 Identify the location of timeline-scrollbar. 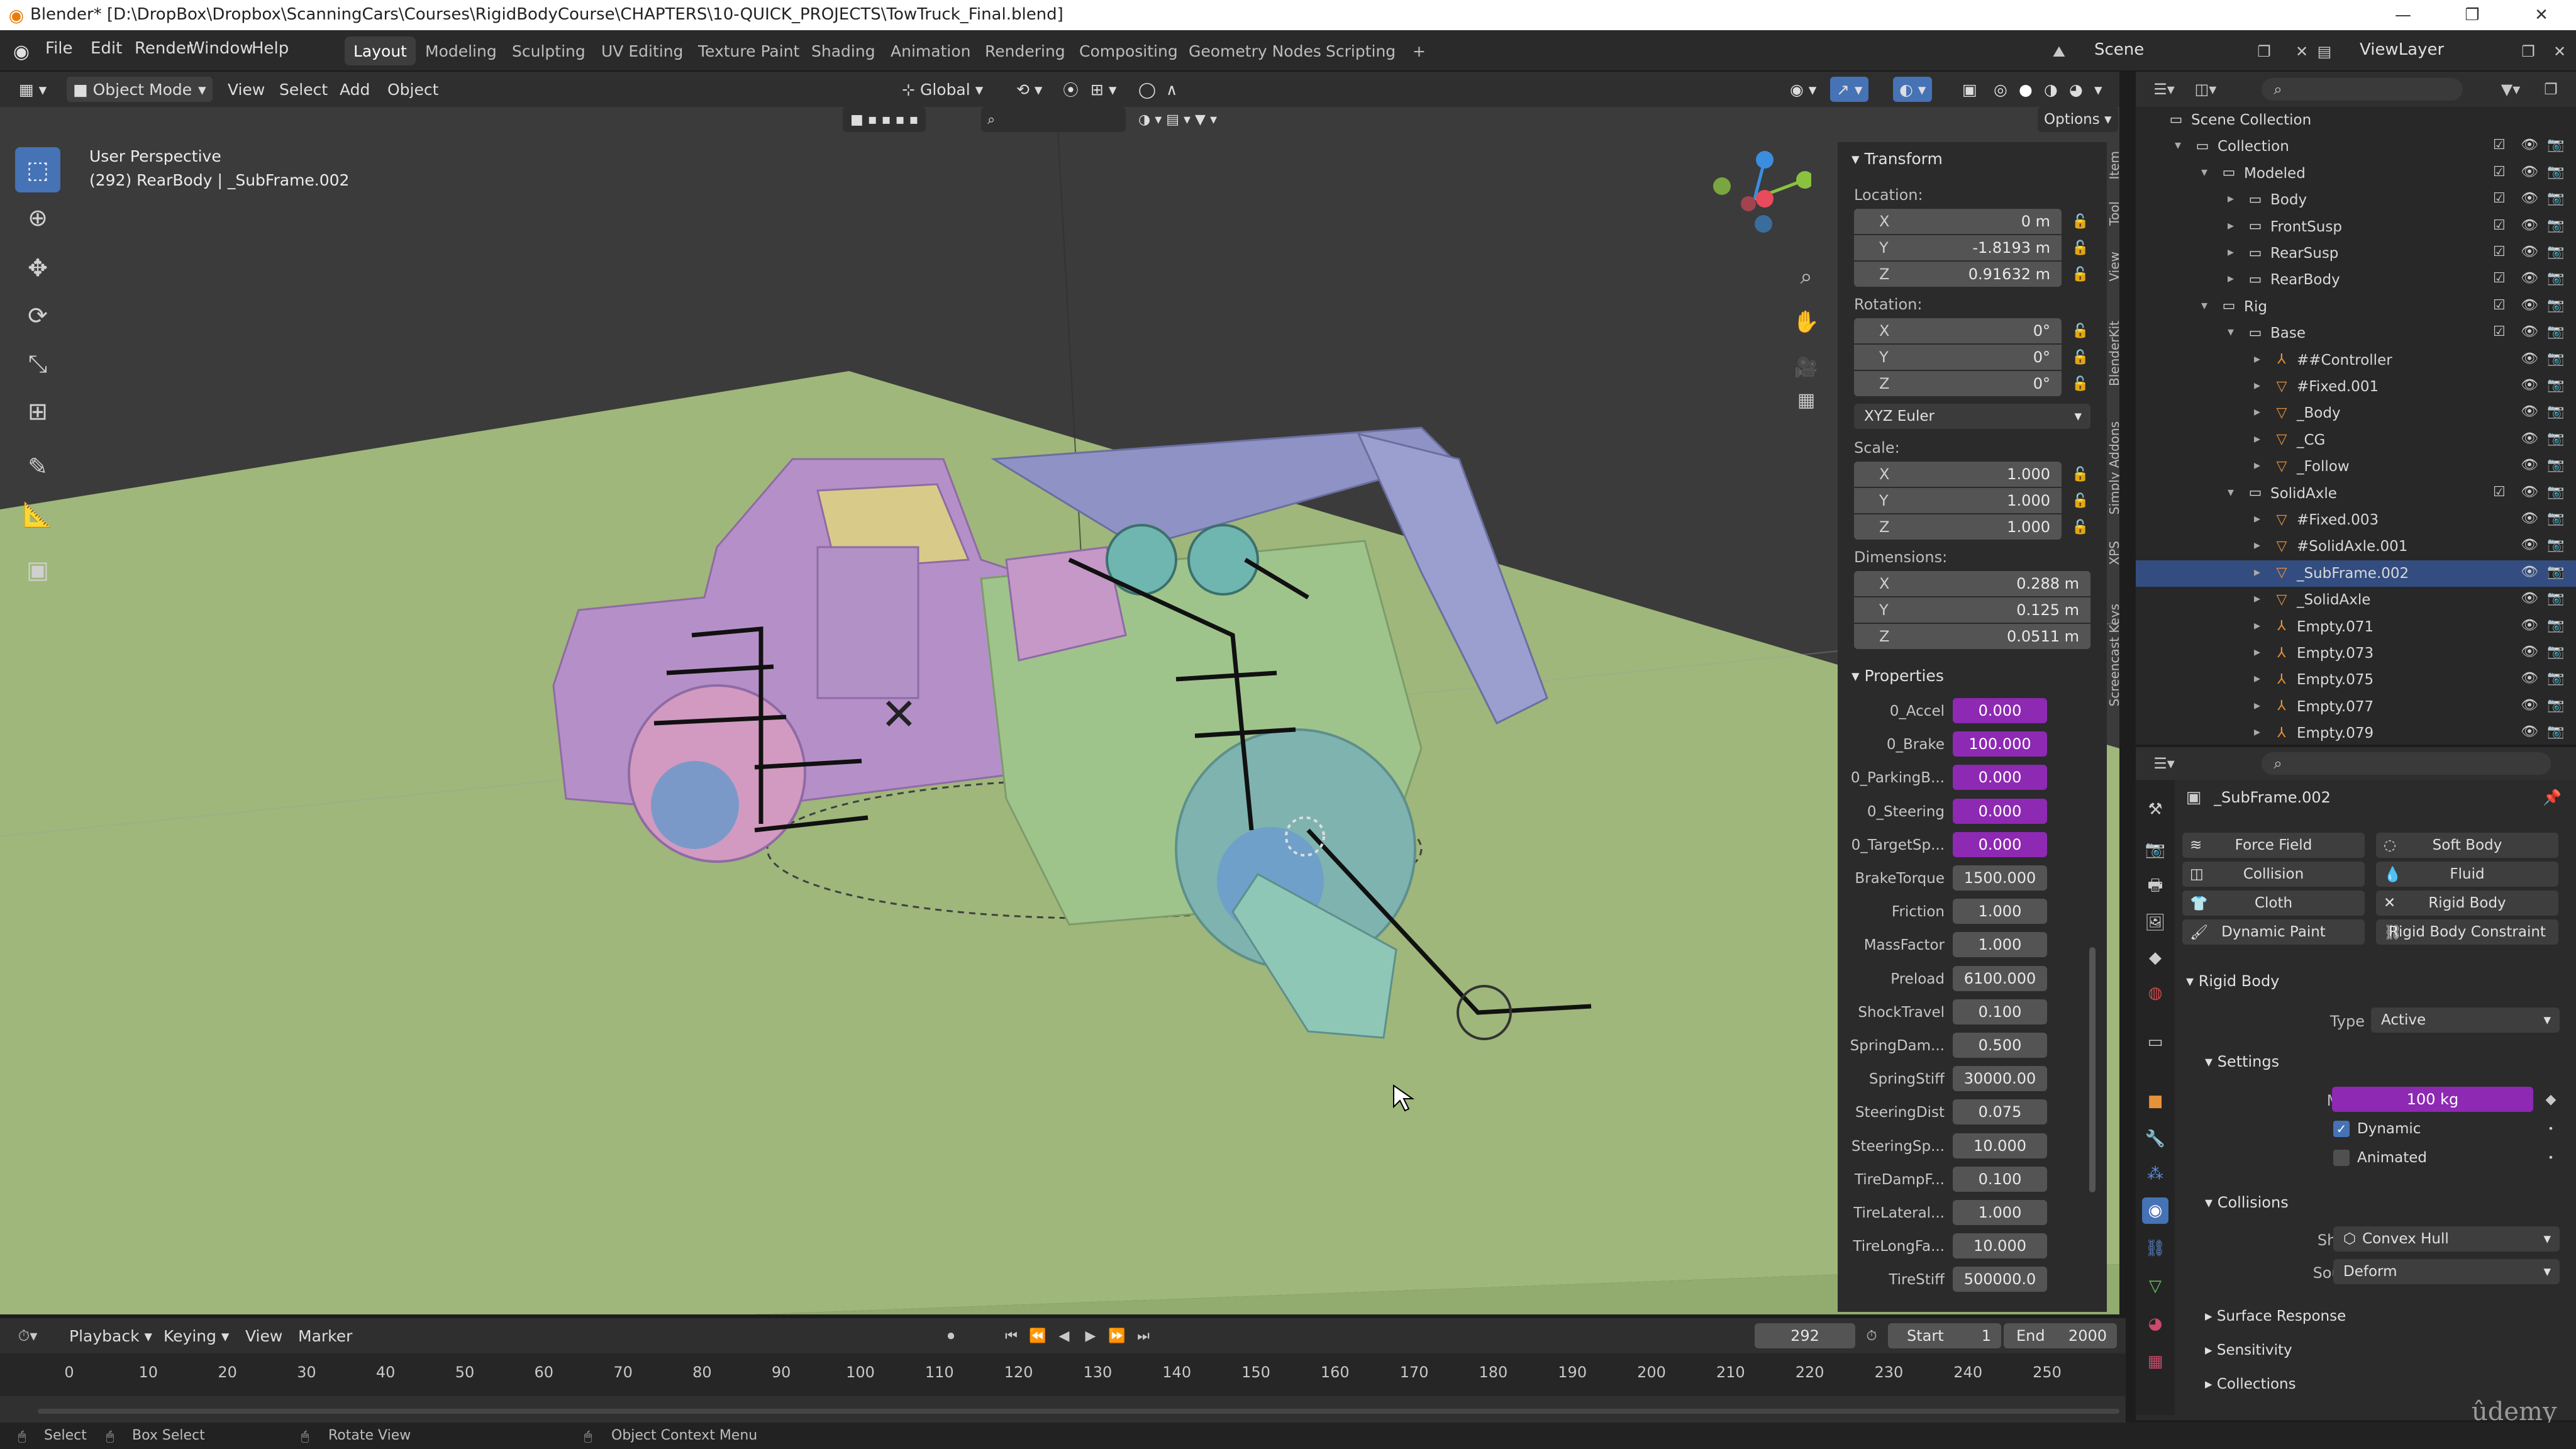
(1078, 1411).